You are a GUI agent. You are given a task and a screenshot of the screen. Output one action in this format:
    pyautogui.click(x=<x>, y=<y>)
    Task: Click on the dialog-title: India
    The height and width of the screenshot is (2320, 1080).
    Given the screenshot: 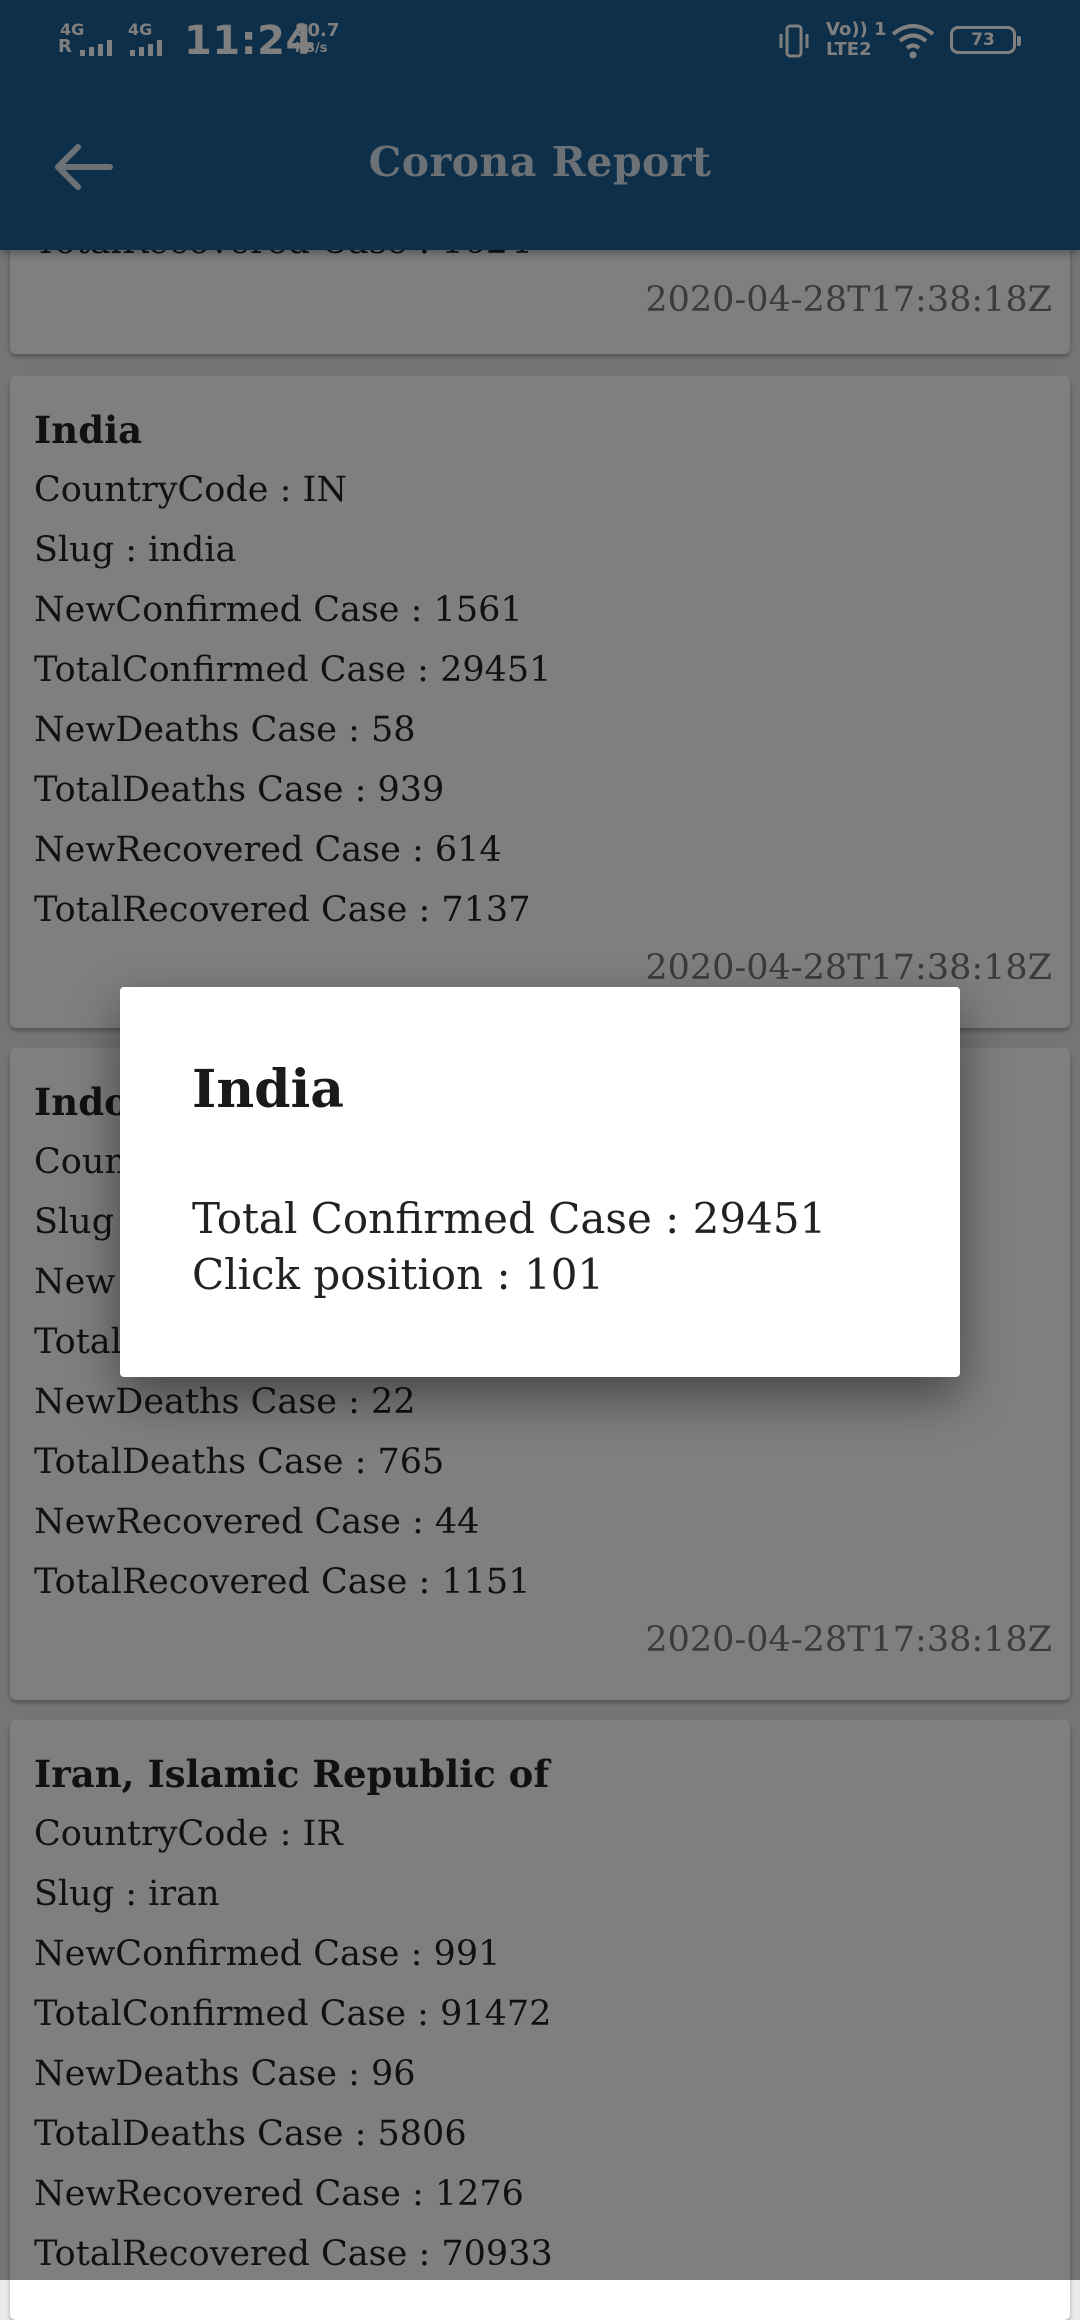 What is the action you would take?
    pyautogui.click(x=268, y=1089)
    